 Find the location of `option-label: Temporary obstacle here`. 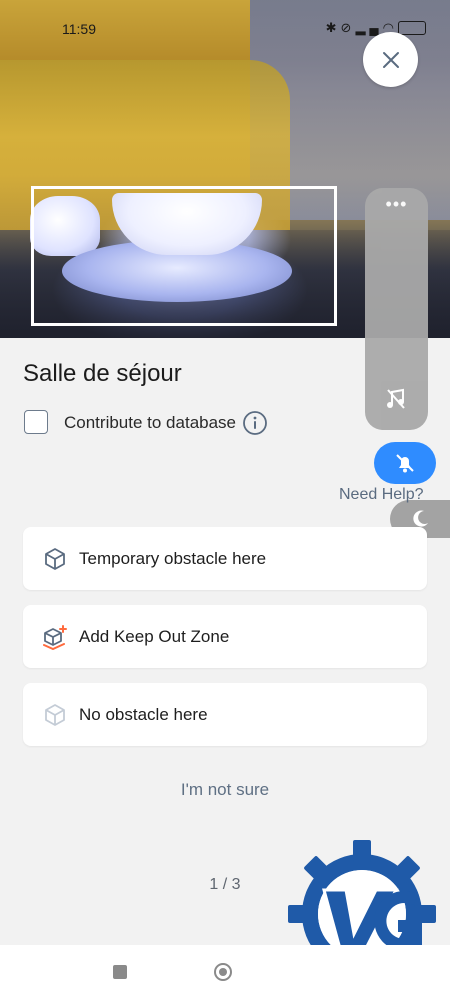

option-label: Temporary obstacle here is located at coordinates (173, 558).